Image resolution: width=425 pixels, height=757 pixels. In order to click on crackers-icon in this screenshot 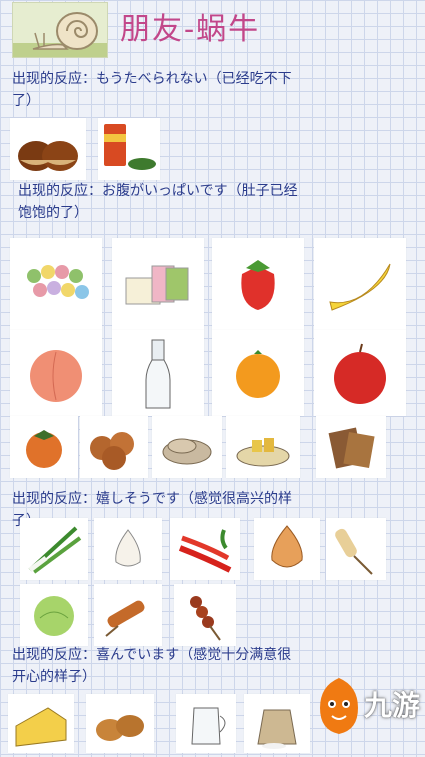, I will do `click(187, 451)`.